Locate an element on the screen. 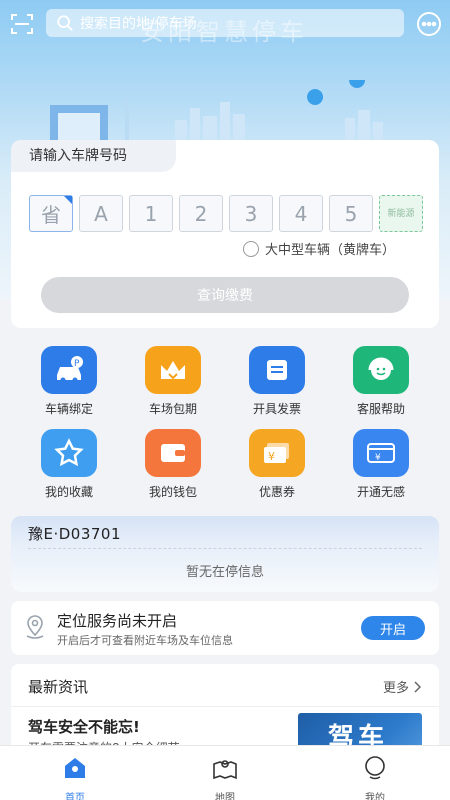  service-favorites: 我的收藏 is located at coordinates (69, 464).